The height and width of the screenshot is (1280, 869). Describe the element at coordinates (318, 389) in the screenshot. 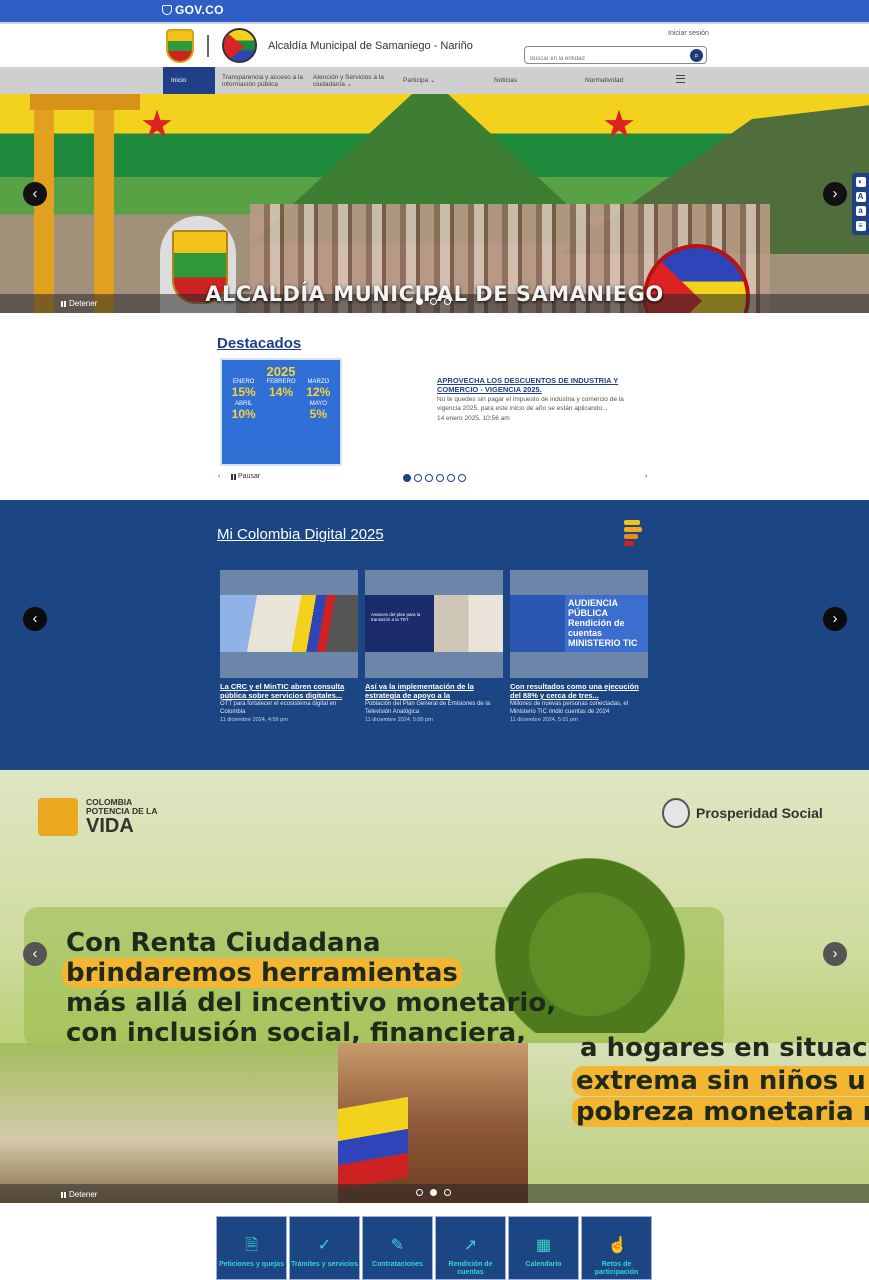

I see `poster-cell: MARZO 12%` at that location.